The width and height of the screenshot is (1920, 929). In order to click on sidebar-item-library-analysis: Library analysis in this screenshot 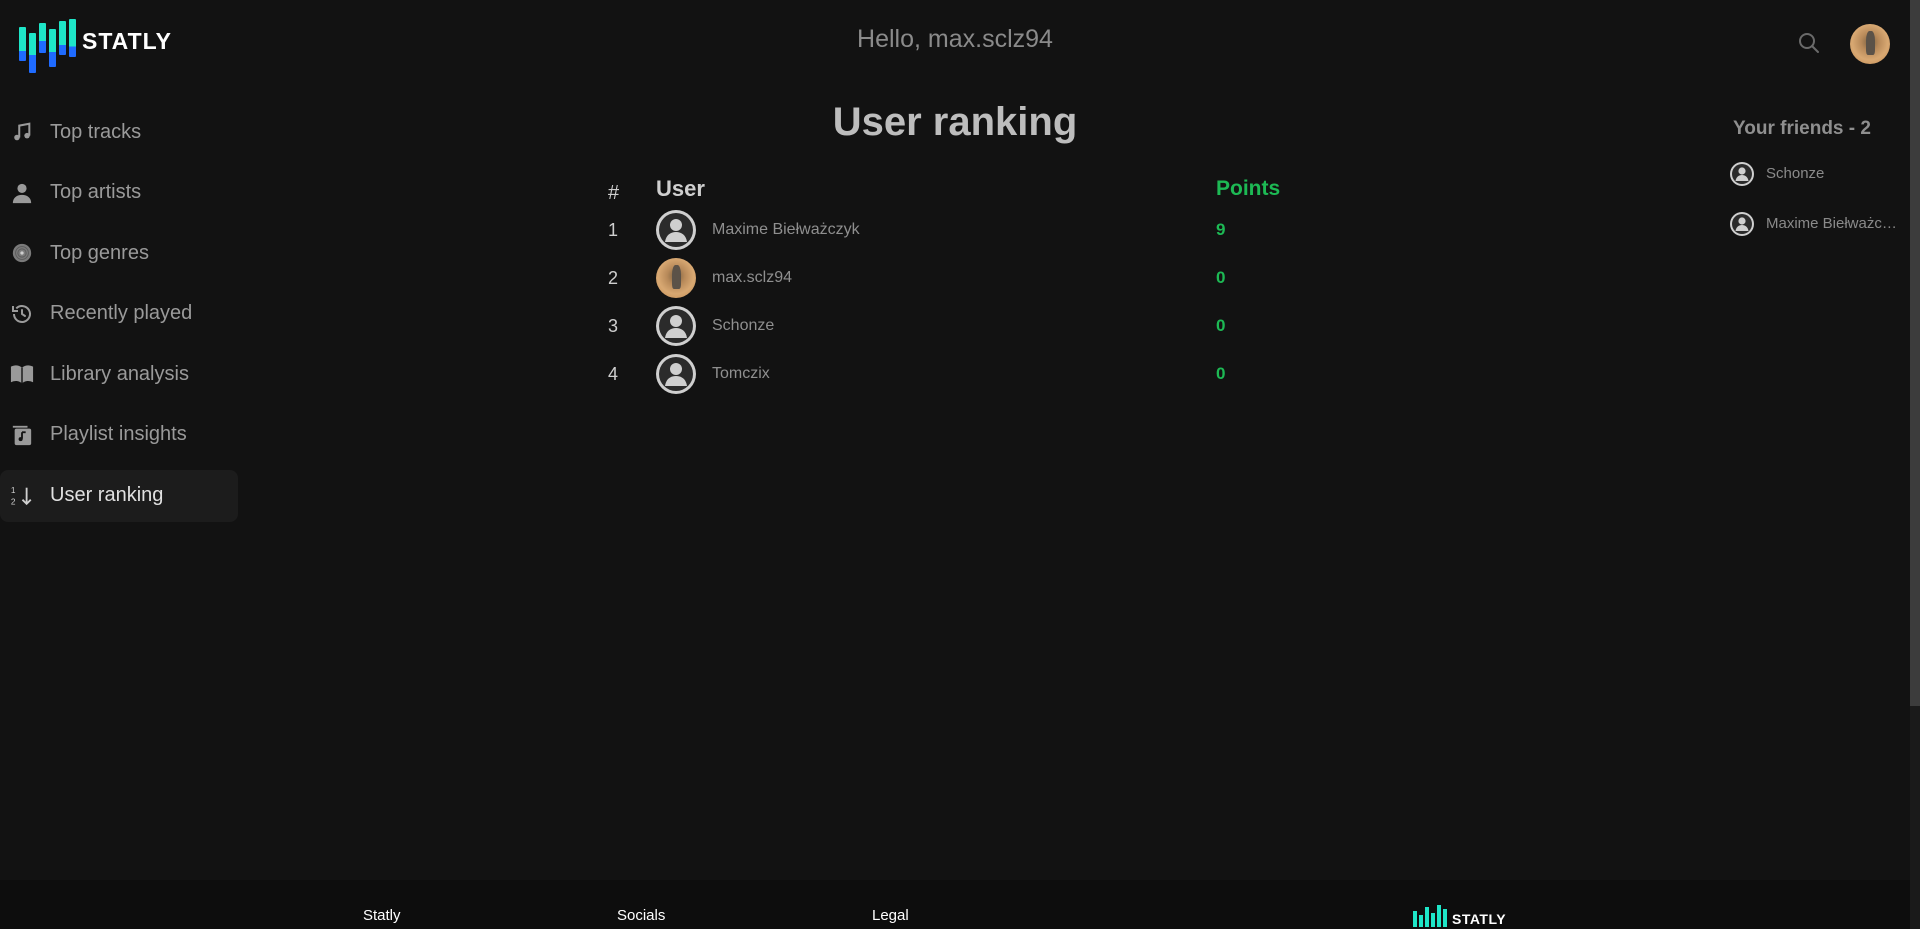, I will do `click(119, 374)`.